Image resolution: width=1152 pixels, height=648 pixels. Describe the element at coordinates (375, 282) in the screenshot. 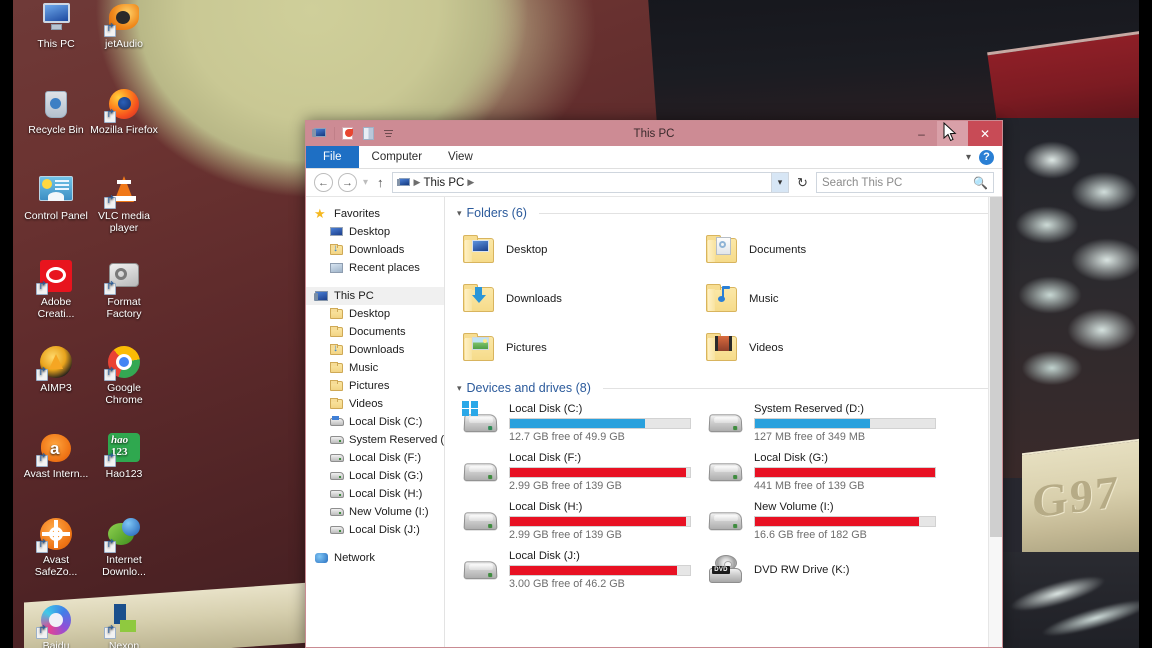

I see `nav-group-spacer` at that location.